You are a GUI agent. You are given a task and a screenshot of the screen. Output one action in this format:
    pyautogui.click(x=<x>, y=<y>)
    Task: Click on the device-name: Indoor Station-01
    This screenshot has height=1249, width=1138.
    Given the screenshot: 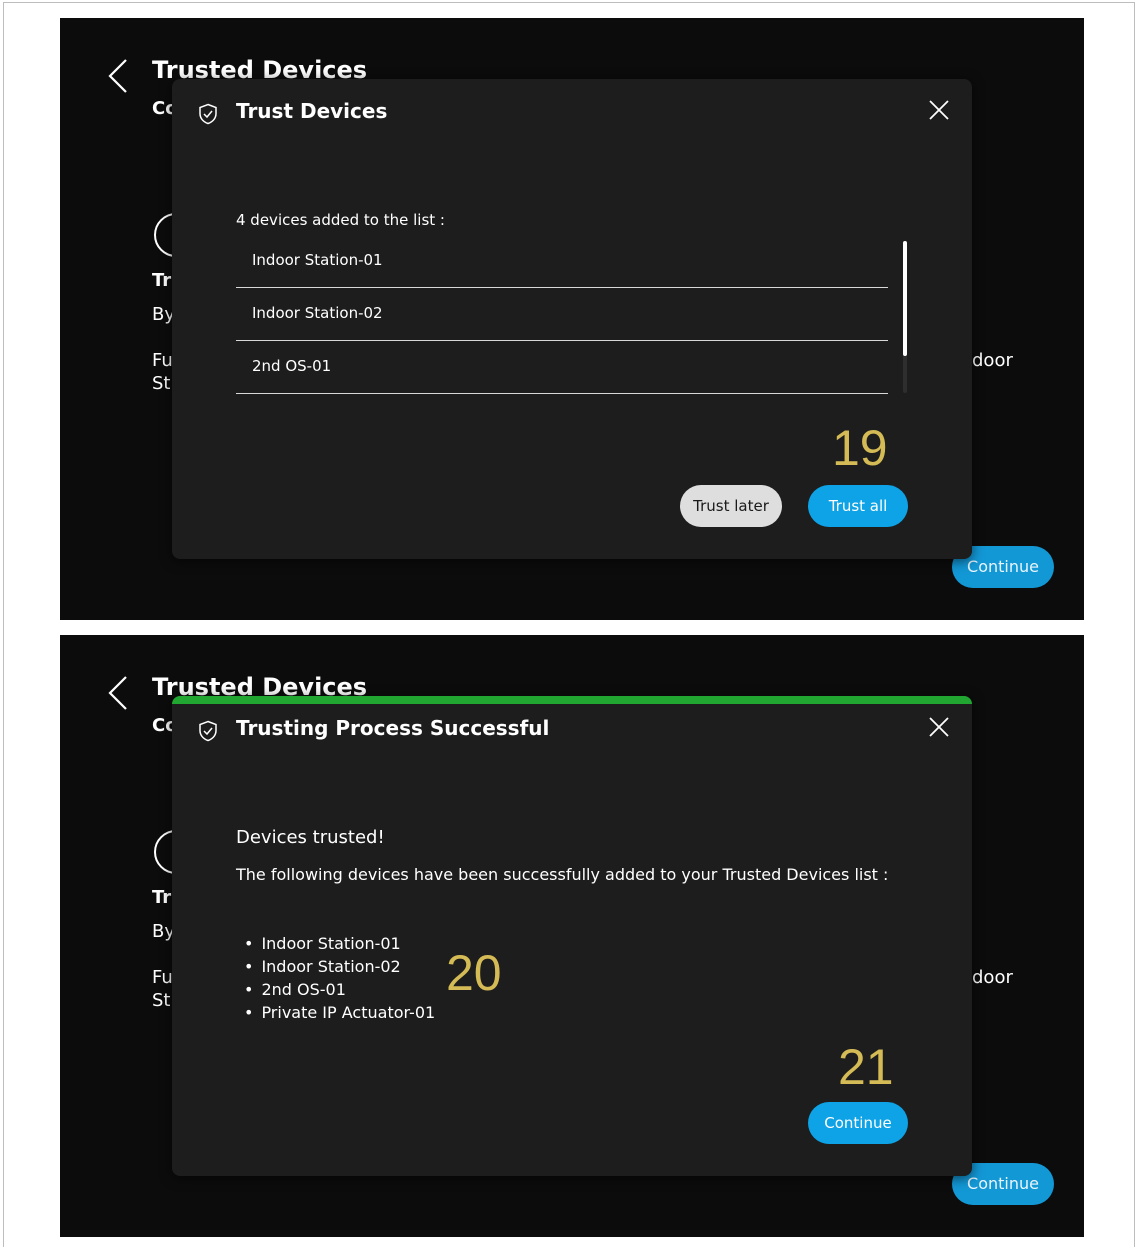 What is the action you would take?
    pyautogui.click(x=317, y=260)
    